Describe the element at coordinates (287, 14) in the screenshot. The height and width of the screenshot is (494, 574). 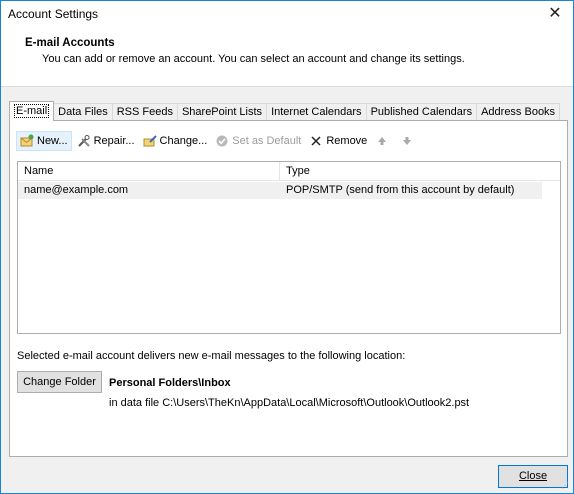
I see `title-bar: Account Settings ✕` at that location.